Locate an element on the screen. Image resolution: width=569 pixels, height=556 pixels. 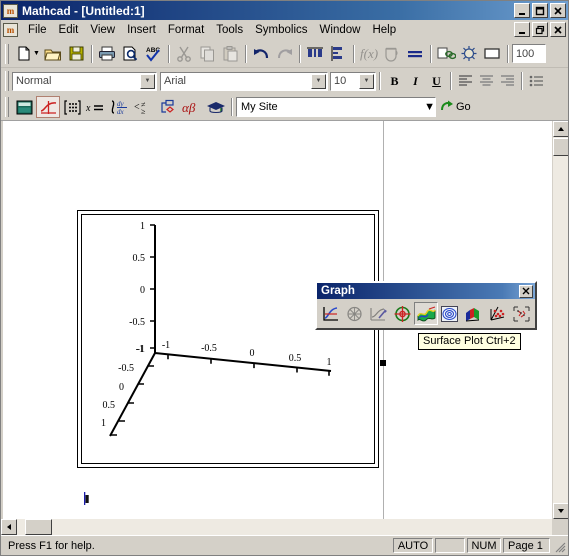
new-dropdown-button: ▼ is located at coordinates (36, 53).